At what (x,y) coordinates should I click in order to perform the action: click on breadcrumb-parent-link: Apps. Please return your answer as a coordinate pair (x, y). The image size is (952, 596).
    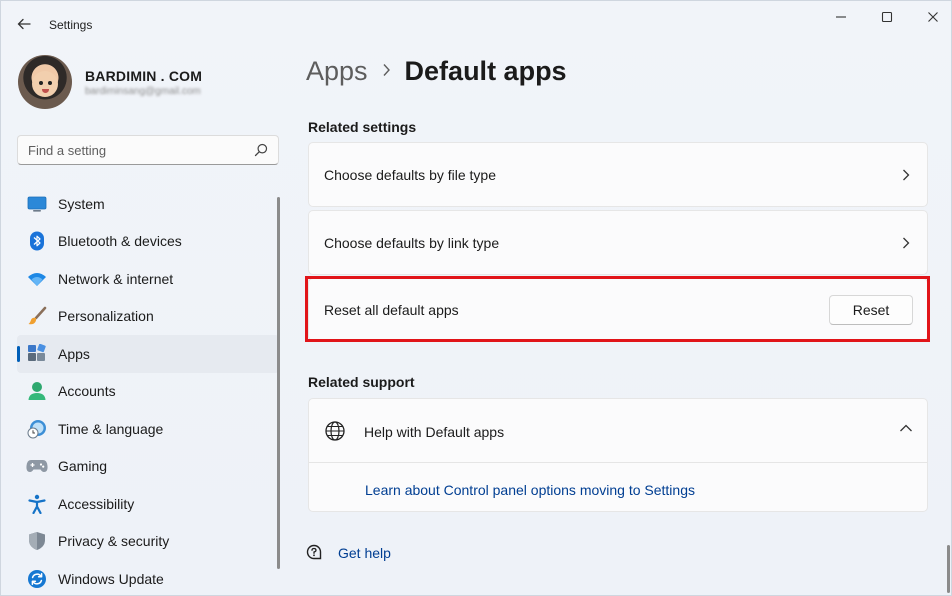
    Looking at the image, I should click on (337, 71).